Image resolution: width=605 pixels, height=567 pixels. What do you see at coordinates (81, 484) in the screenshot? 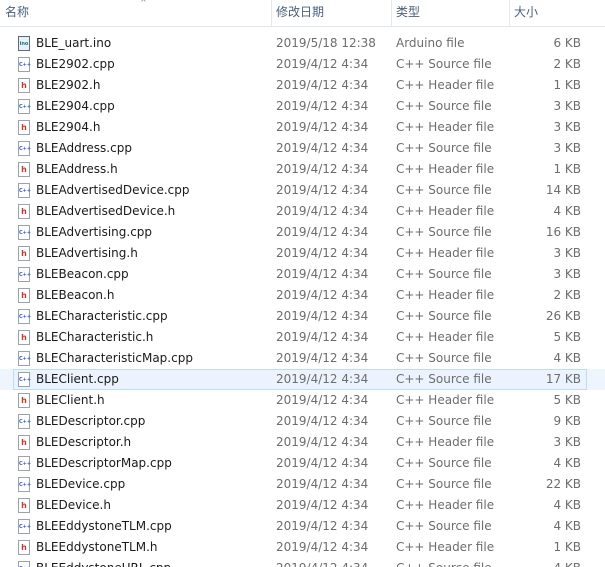
I see `file-name: BLEDevice.cpp` at bounding box center [81, 484].